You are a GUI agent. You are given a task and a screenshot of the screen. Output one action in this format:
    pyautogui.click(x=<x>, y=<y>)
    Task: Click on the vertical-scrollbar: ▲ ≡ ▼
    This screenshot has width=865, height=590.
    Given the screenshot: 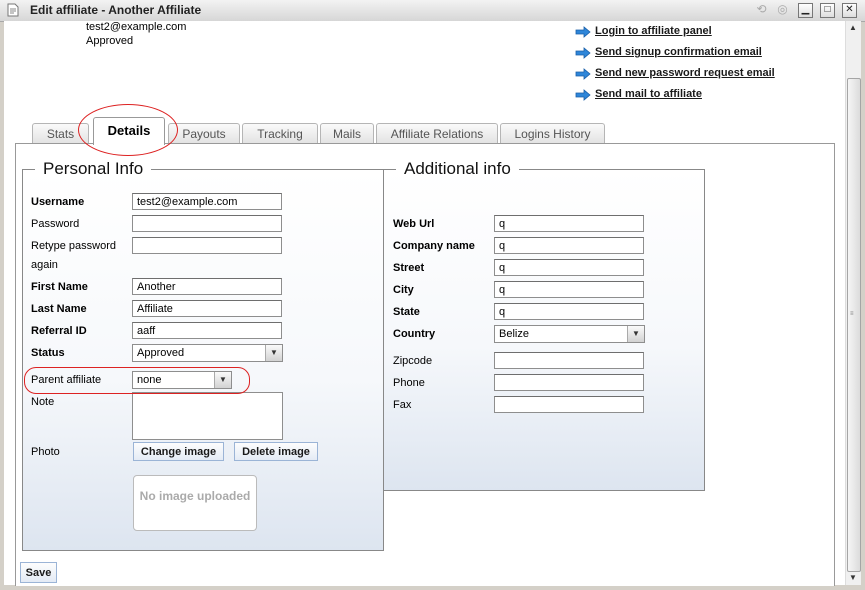 What is the action you would take?
    pyautogui.click(x=853, y=303)
    